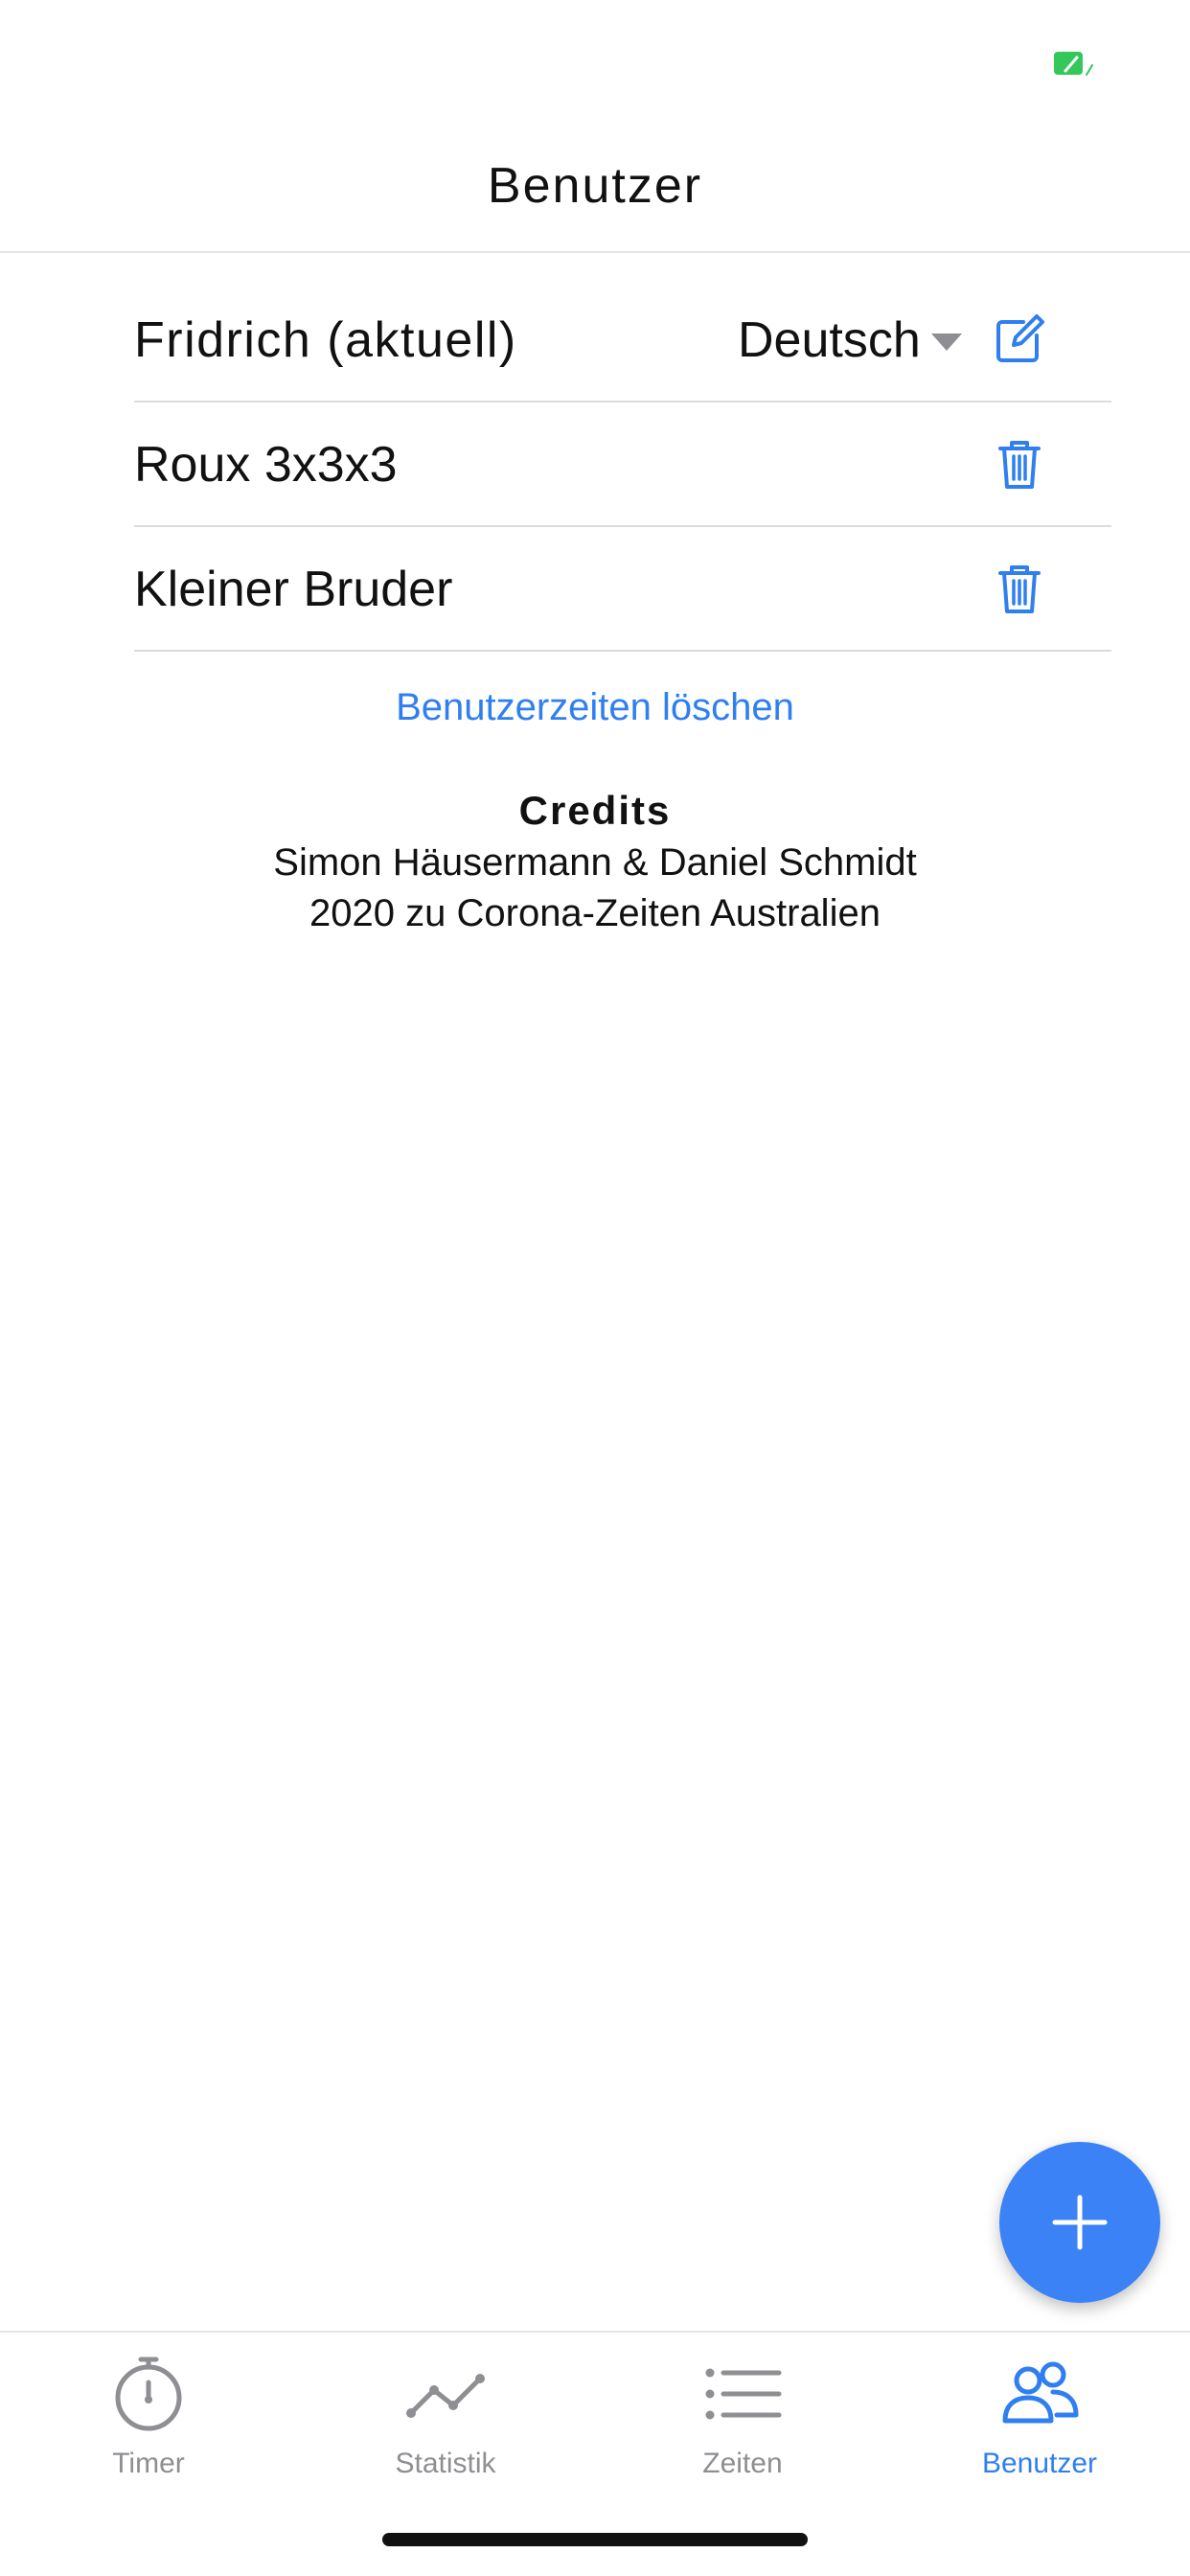 The height and width of the screenshot is (2576, 1190). Describe the element at coordinates (595, 2539) in the screenshot. I see `home-indicator` at that location.